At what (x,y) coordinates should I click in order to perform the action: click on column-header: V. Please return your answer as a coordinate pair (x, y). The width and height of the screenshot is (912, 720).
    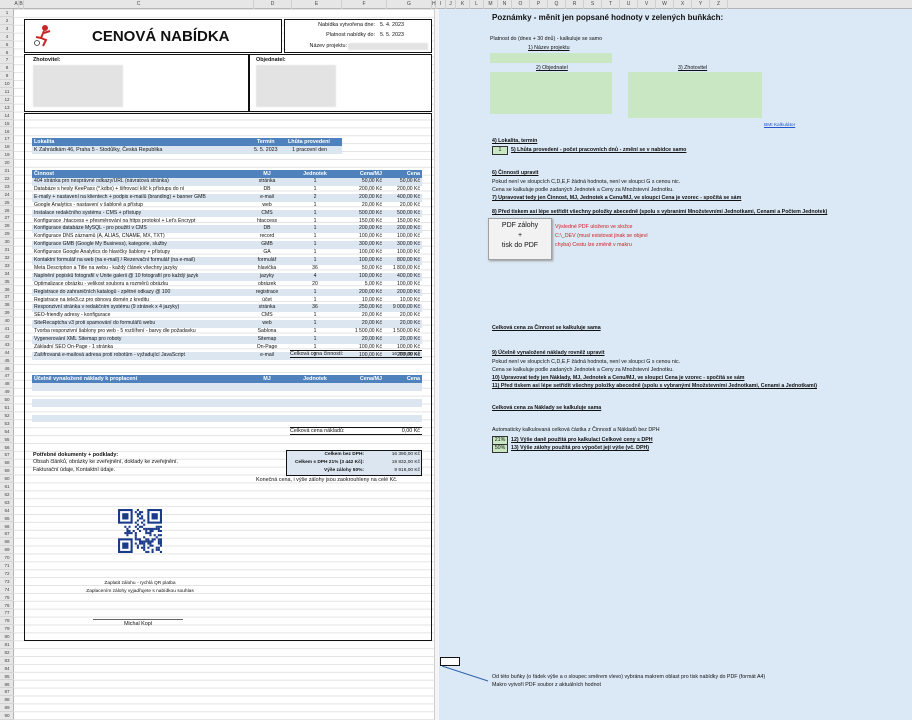
    Looking at the image, I should click on (647, 4).